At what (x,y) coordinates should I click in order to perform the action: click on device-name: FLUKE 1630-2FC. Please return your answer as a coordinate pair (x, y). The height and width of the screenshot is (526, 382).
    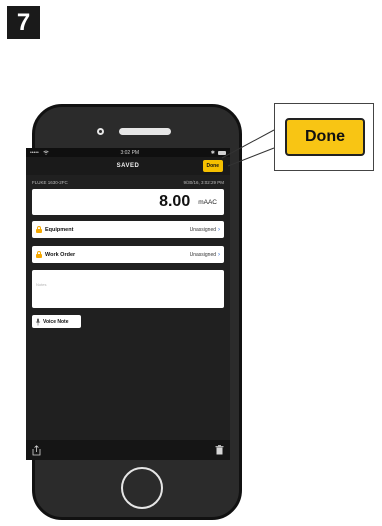
    Looking at the image, I should click on (50, 182).